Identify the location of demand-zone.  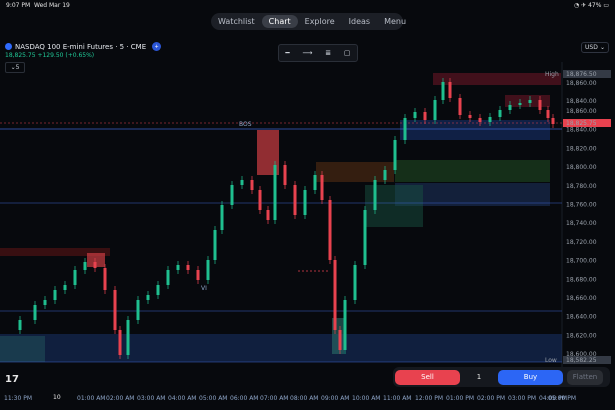
(281, 348).